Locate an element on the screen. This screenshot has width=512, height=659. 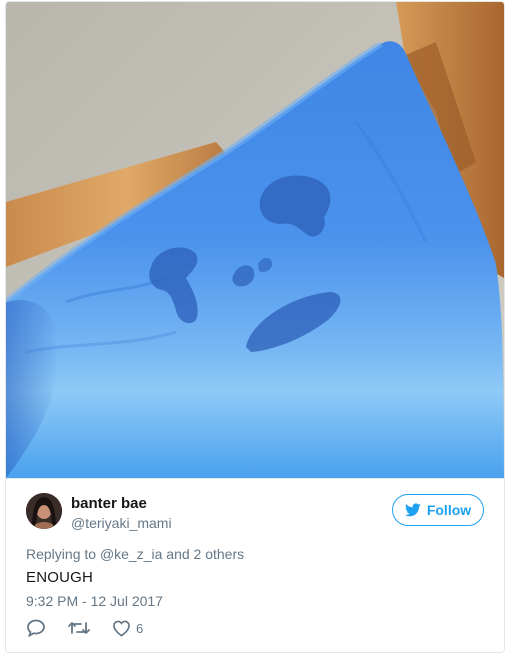
reply-button is located at coordinates (36, 628).